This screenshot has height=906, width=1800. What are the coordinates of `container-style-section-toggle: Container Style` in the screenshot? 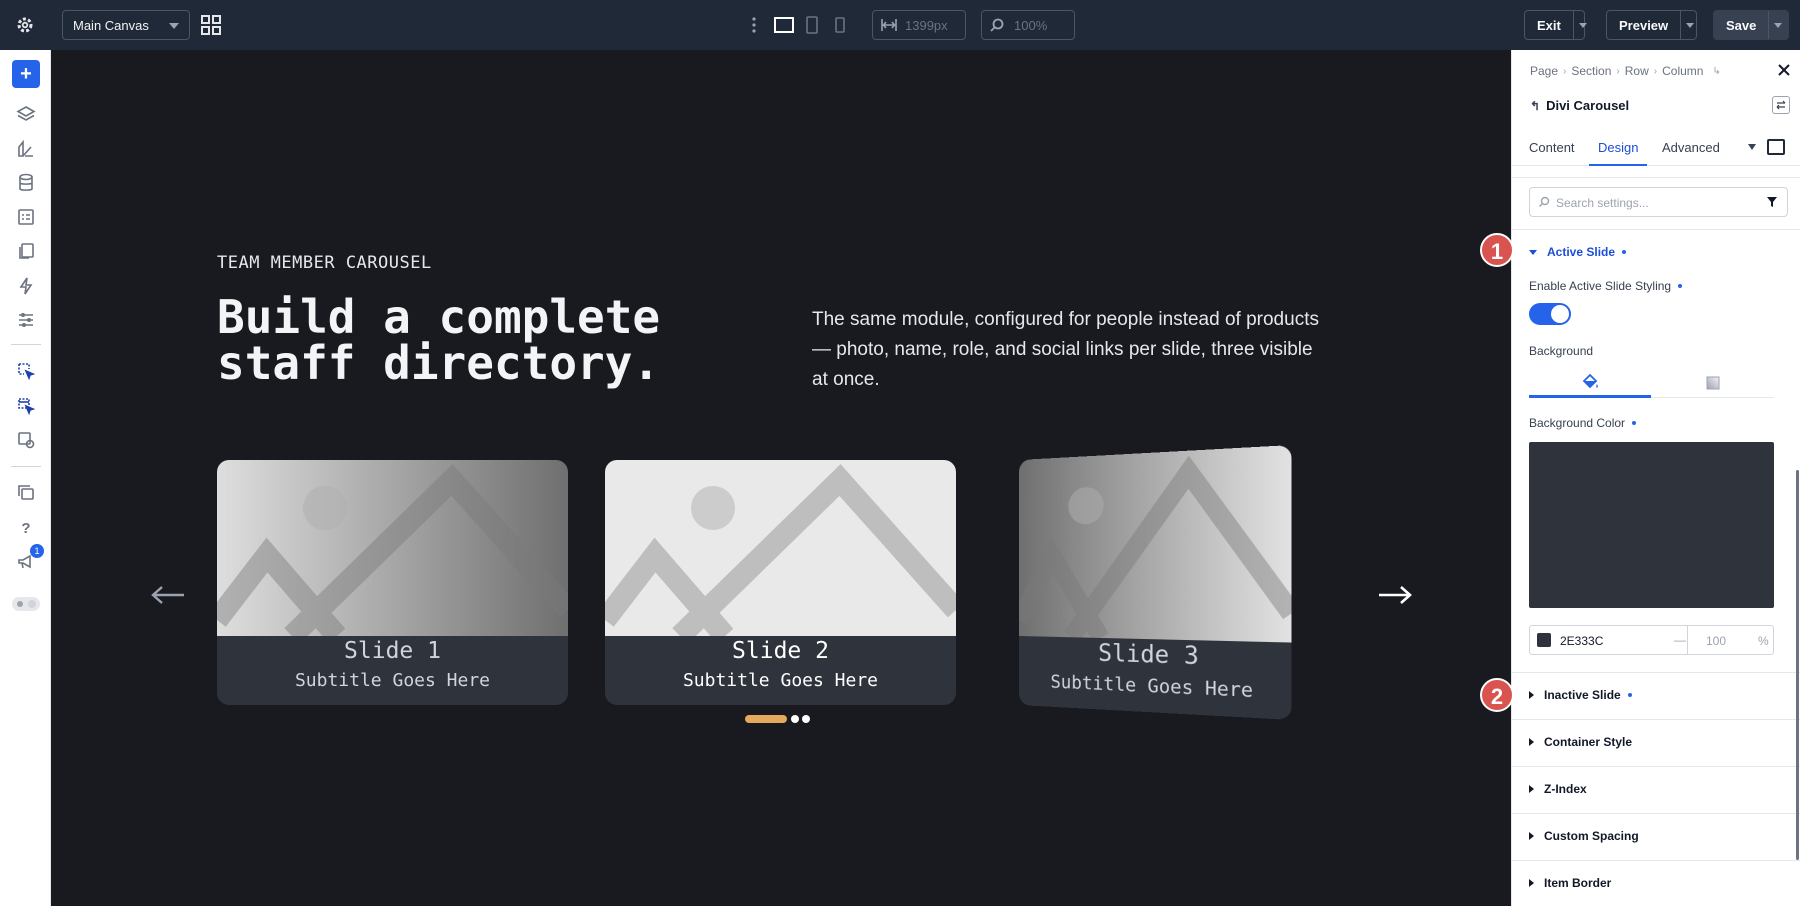 It's located at (1580, 742).